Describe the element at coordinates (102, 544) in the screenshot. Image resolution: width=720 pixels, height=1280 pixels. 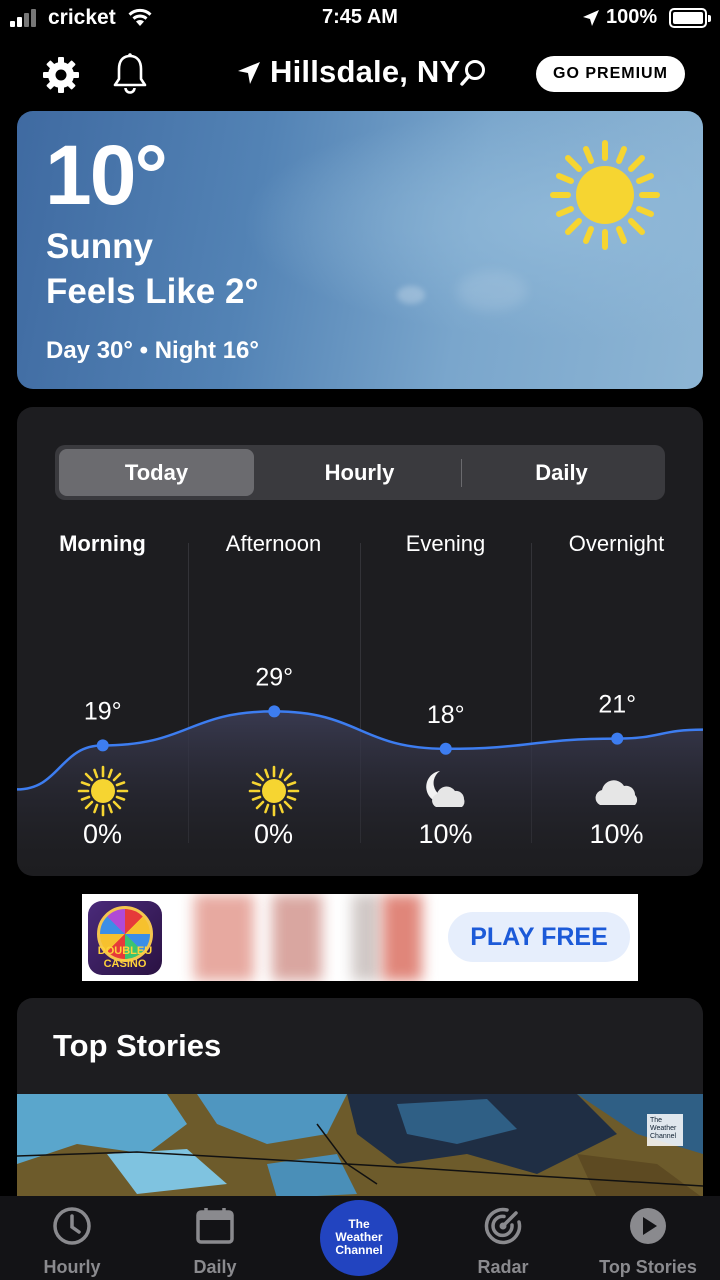
I see `period-morning: Morning` at that location.